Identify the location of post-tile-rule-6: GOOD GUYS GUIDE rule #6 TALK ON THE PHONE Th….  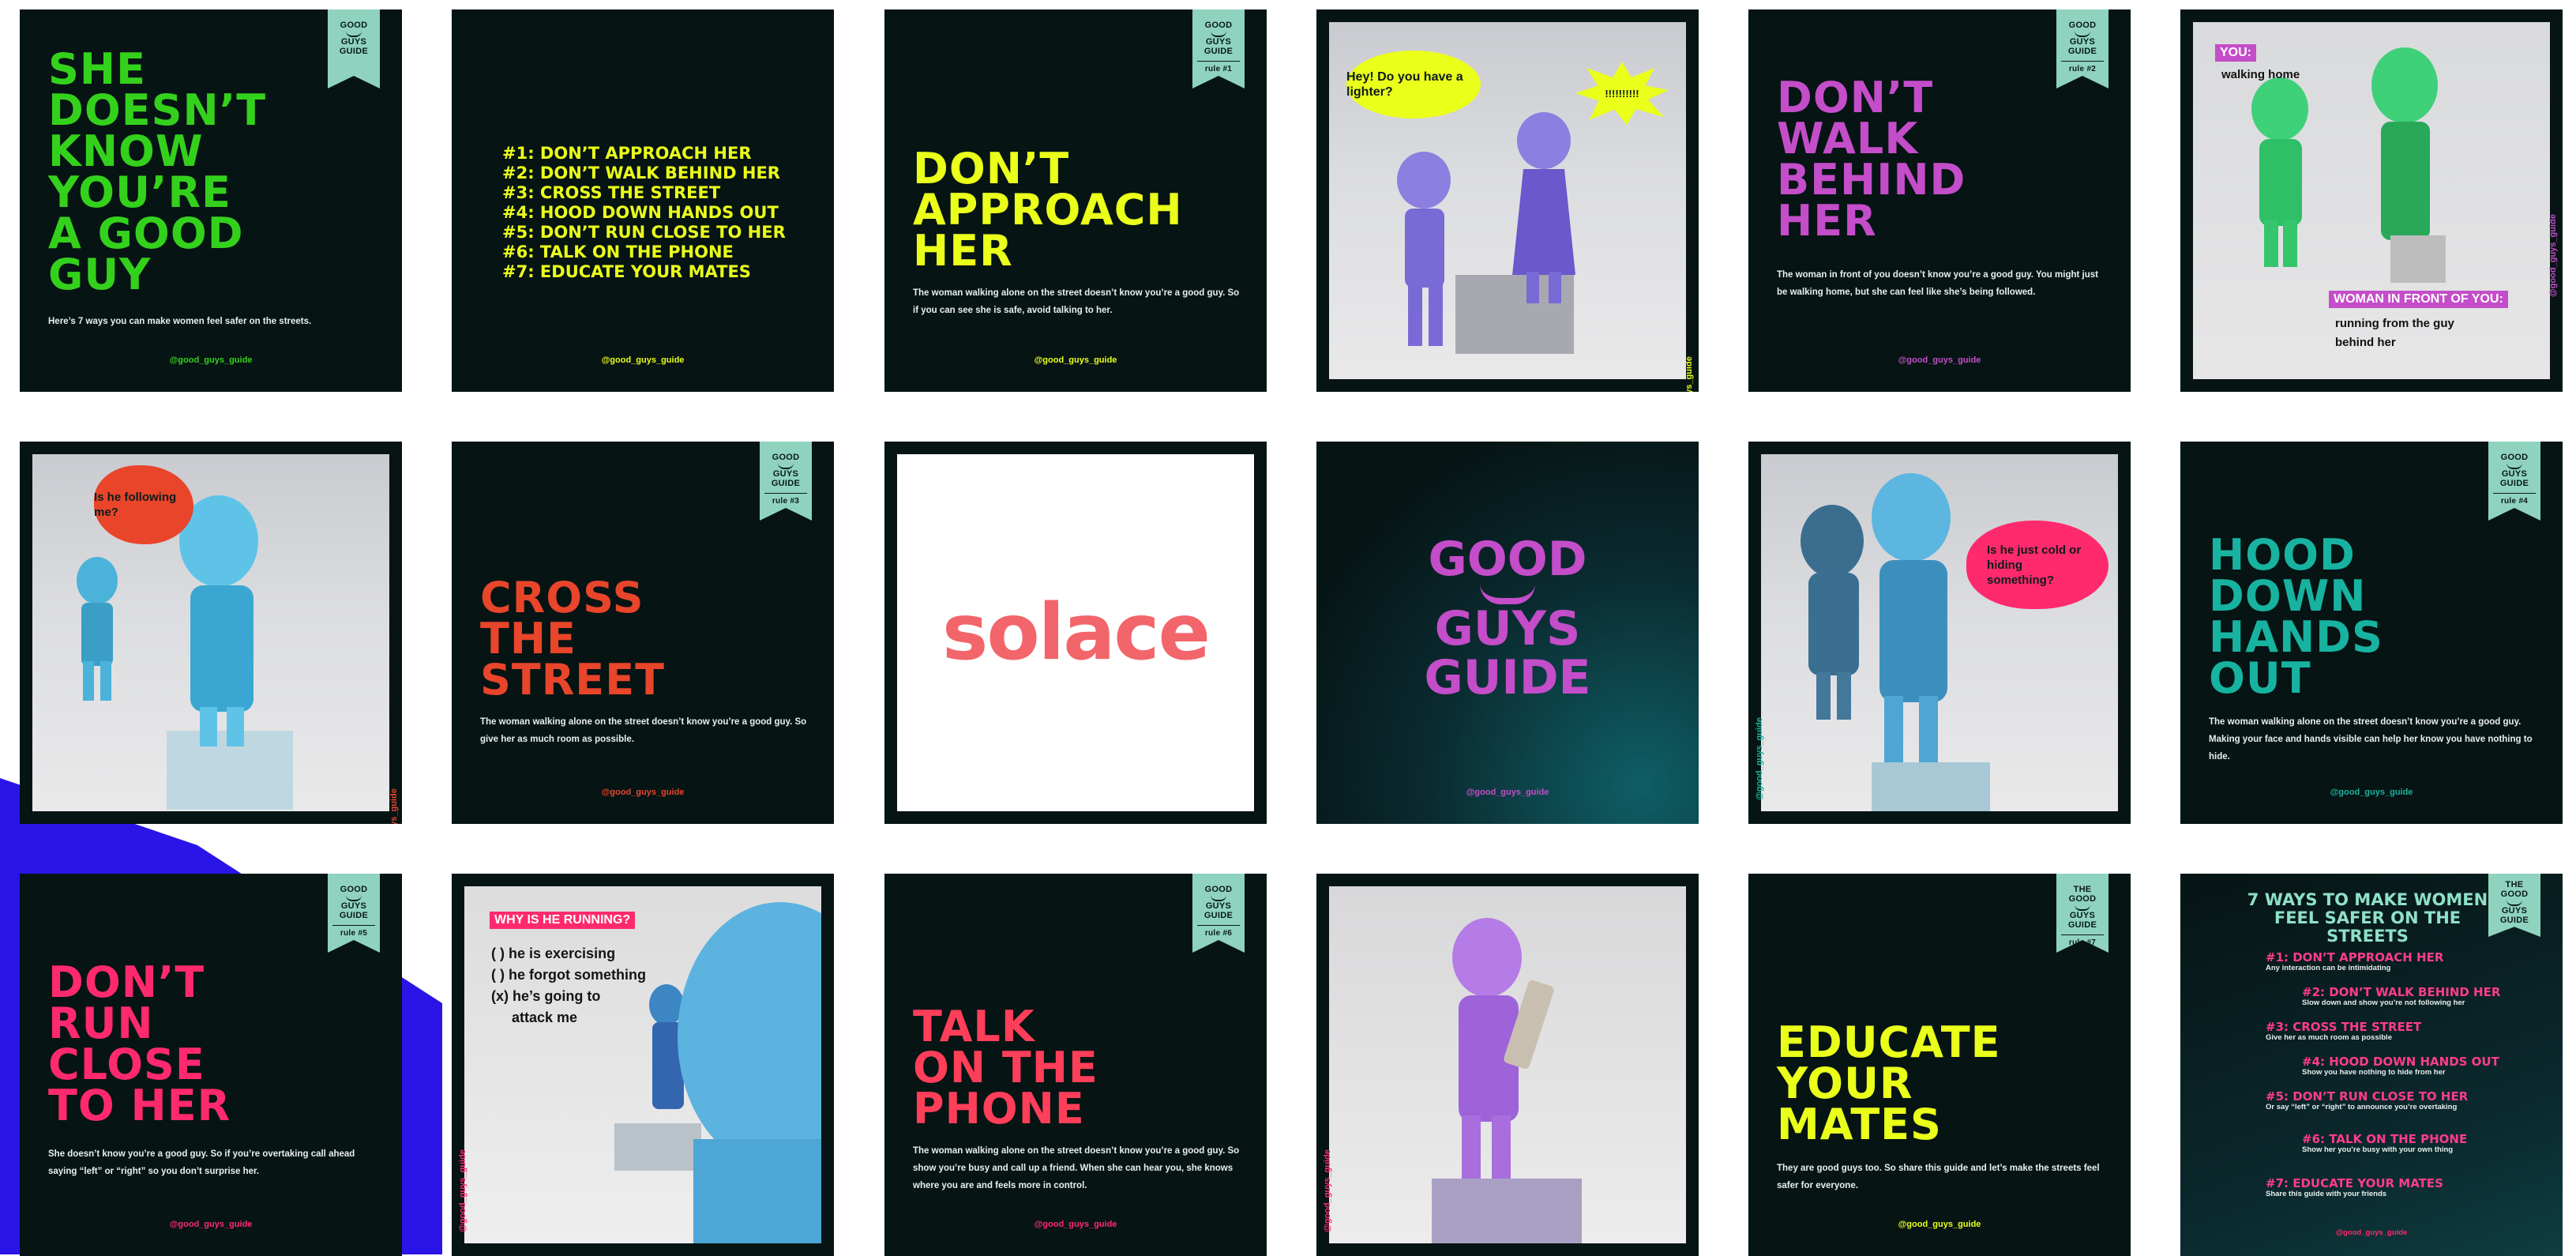
(1075, 1065).